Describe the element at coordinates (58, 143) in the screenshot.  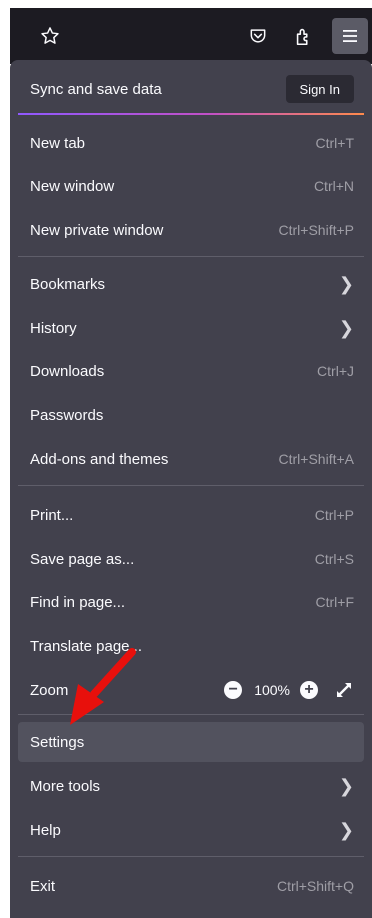
I see `menu-item-label: New tab` at that location.